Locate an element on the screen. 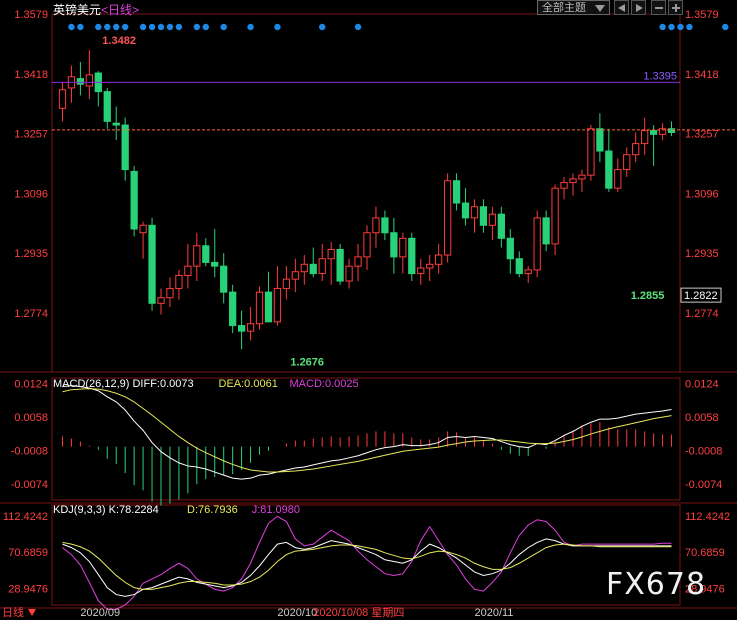 The height and width of the screenshot is (620, 737). extreme-label: 1.3482 is located at coordinates (119, 41).